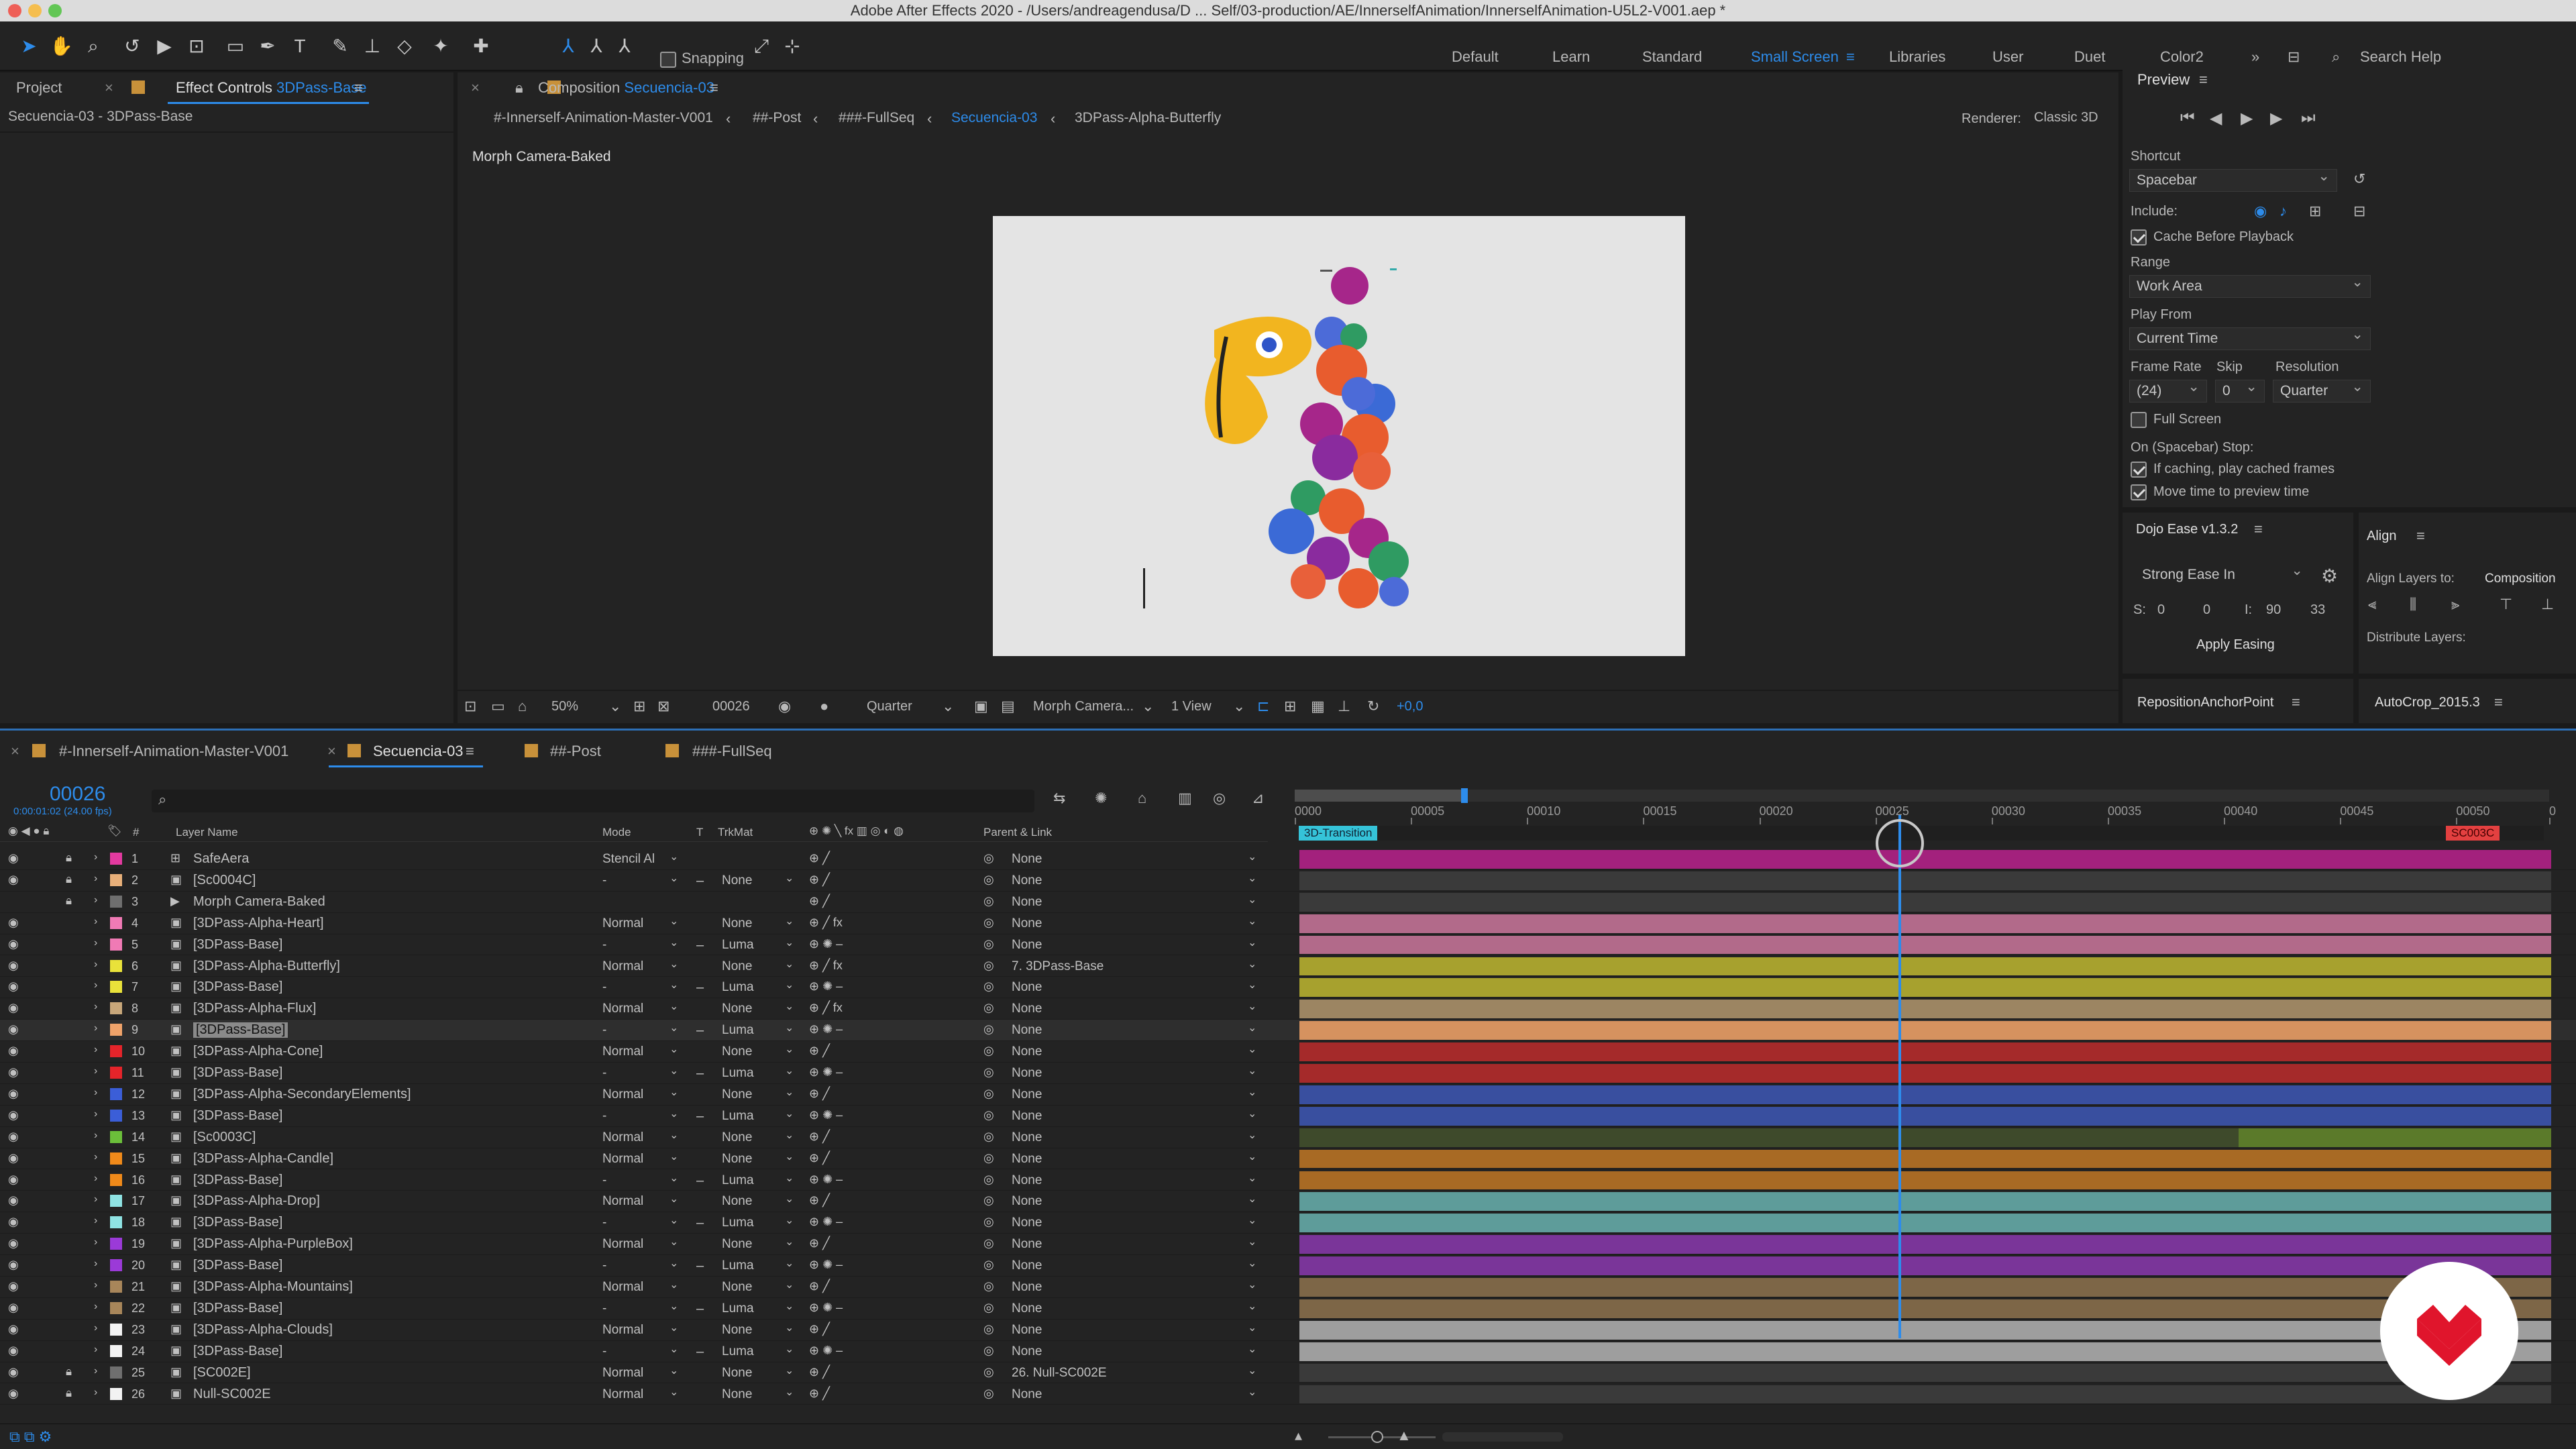 Image resolution: width=2576 pixels, height=1449 pixels. I want to click on blend-mode-dropdown: Normal, so click(622, 923).